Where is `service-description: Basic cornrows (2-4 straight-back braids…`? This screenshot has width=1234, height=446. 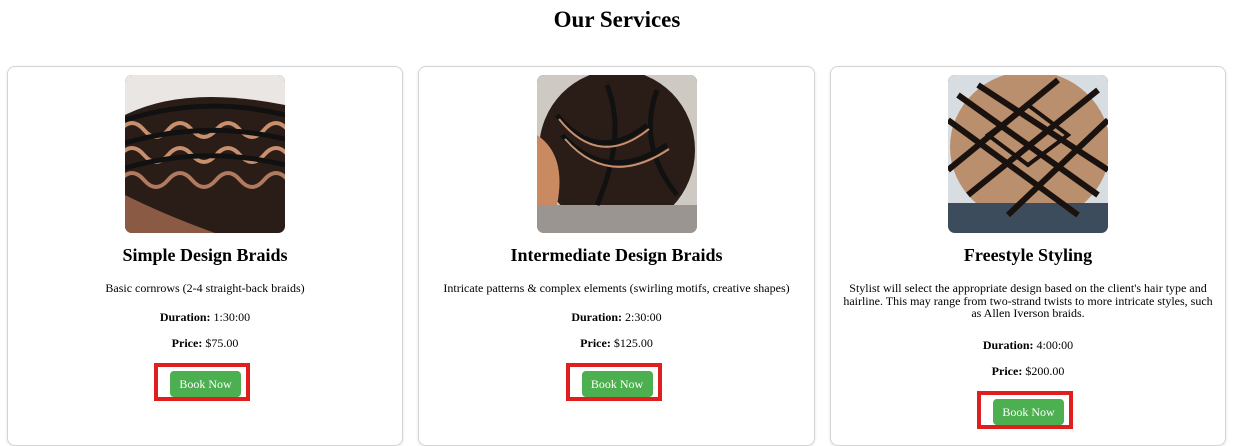 service-description: Basic cornrows (2-4 straight-back braids… is located at coordinates (205, 288).